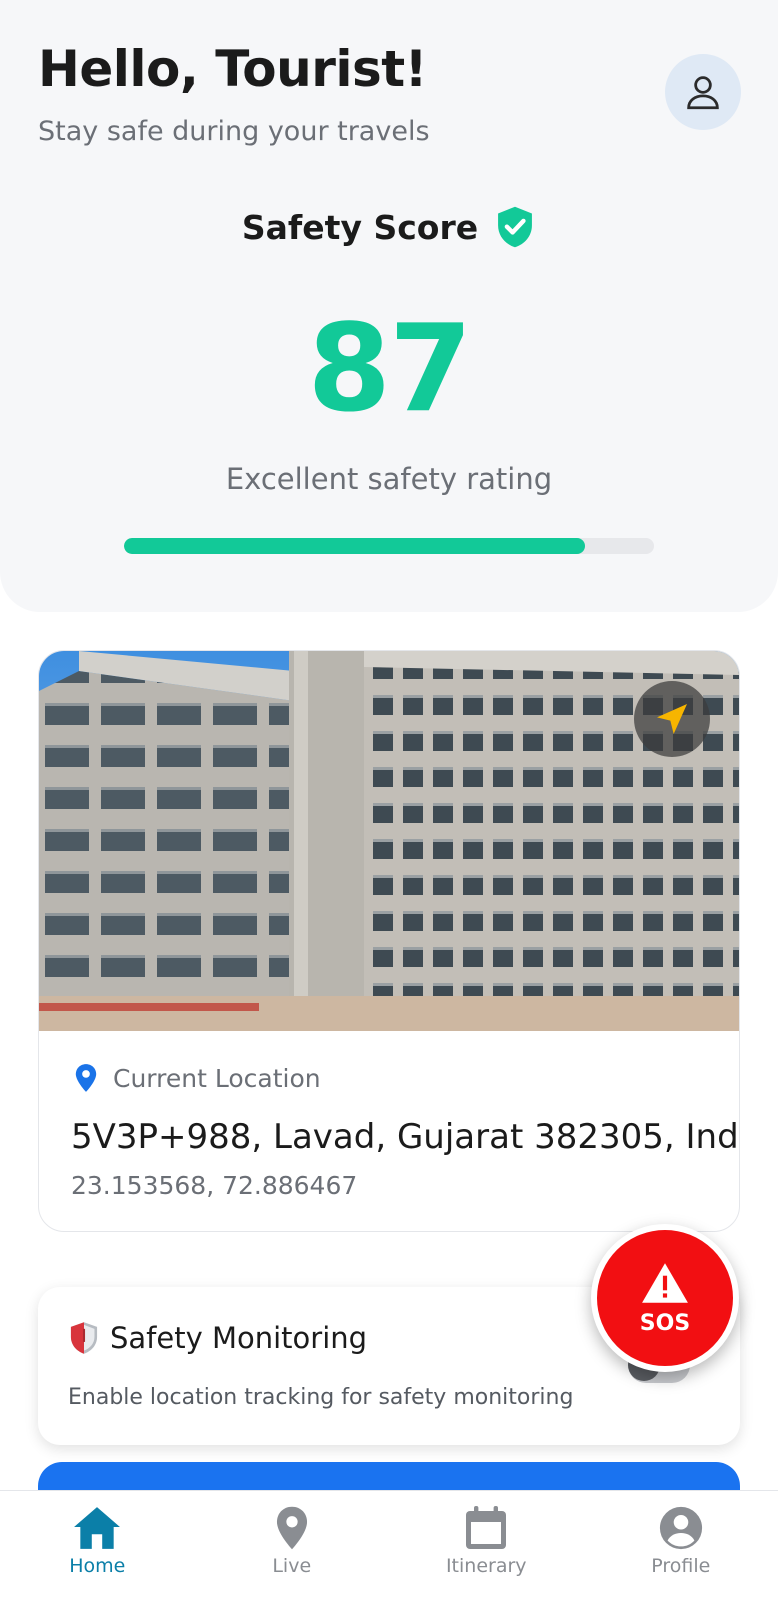  Describe the element at coordinates (405, 1137) in the screenshot. I see `location-address: 5V3P+988, Lavad, Gujarat 382305, India` at that location.